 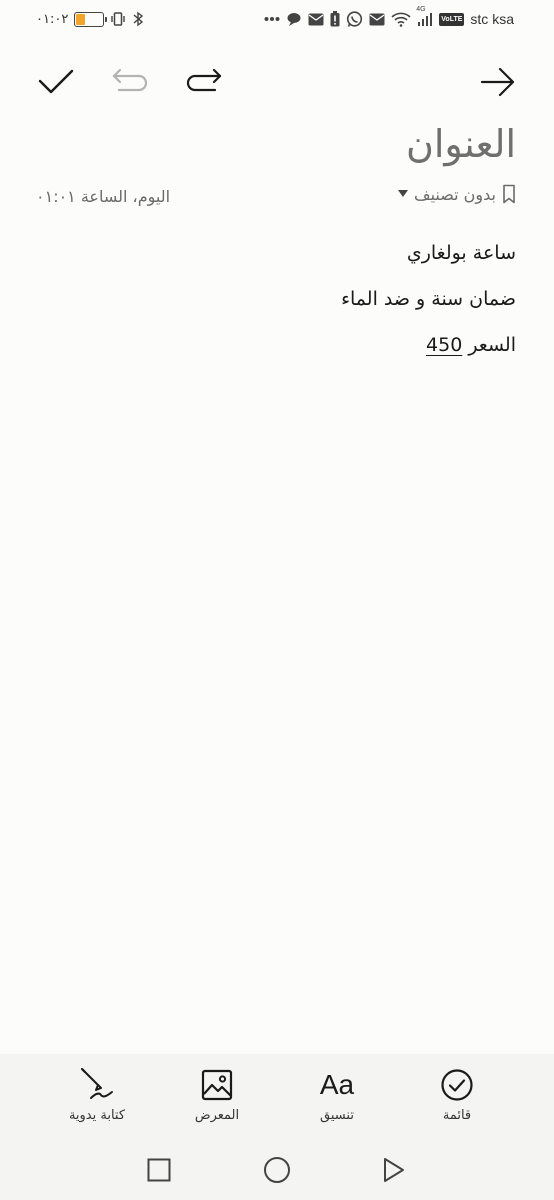 What do you see at coordinates (217, 1085) in the screenshot?
I see `image-icon` at bounding box center [217, 1085].